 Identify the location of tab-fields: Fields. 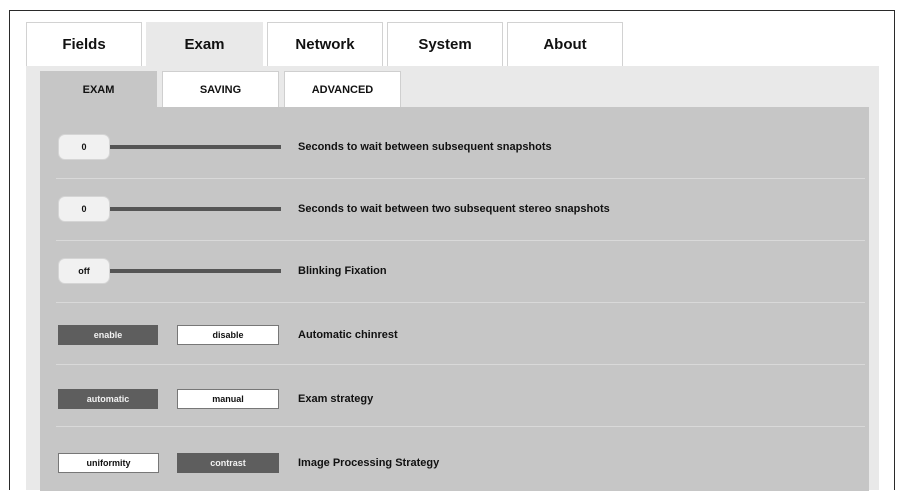
(84, 44).